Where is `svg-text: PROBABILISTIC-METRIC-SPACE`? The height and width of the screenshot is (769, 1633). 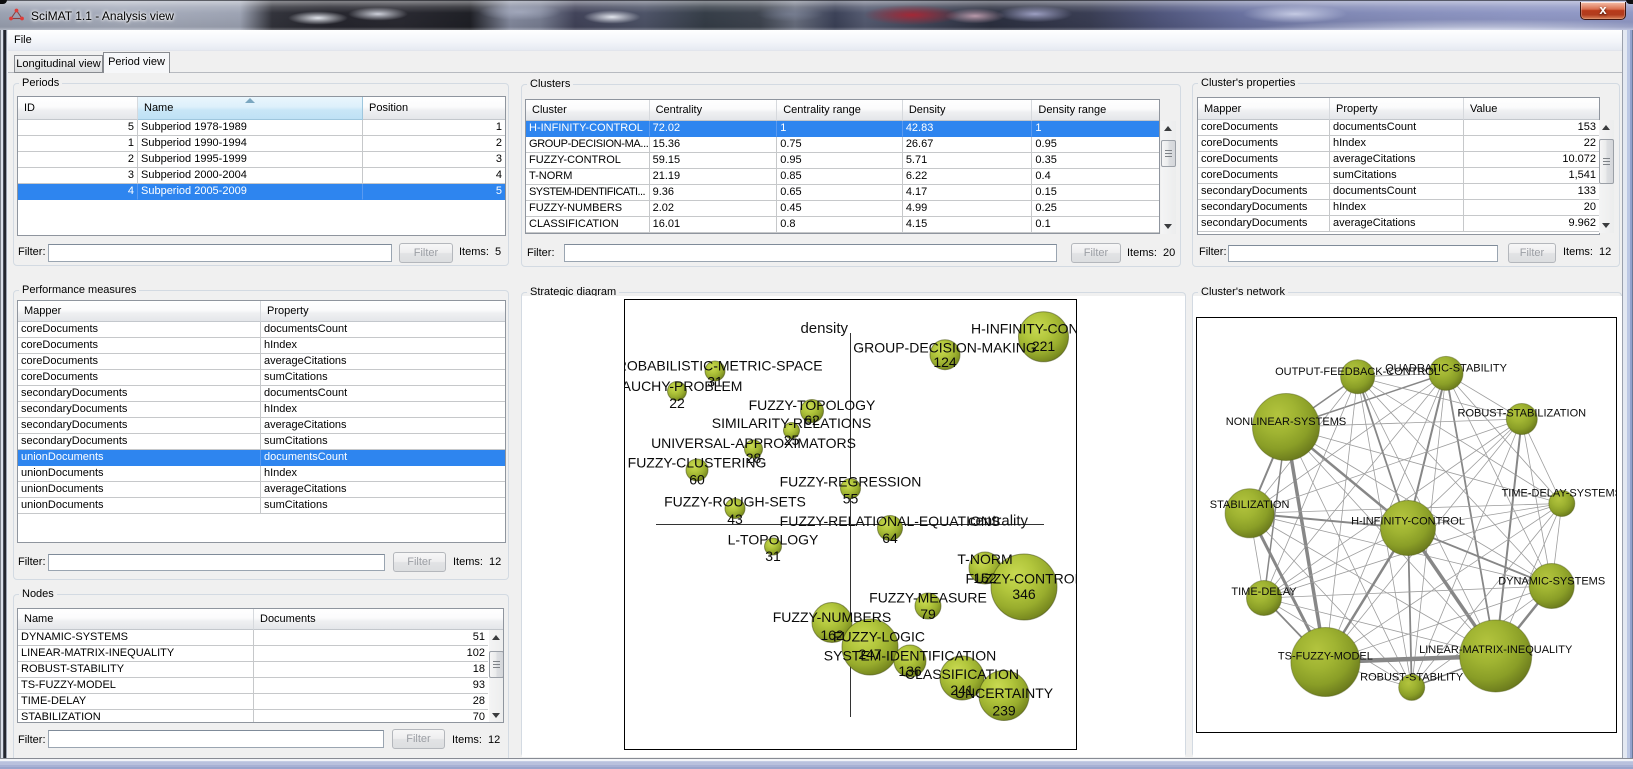
svg-text: PROBABILISTIC-METRIC-SPACE is located at coordinates (714, 366).